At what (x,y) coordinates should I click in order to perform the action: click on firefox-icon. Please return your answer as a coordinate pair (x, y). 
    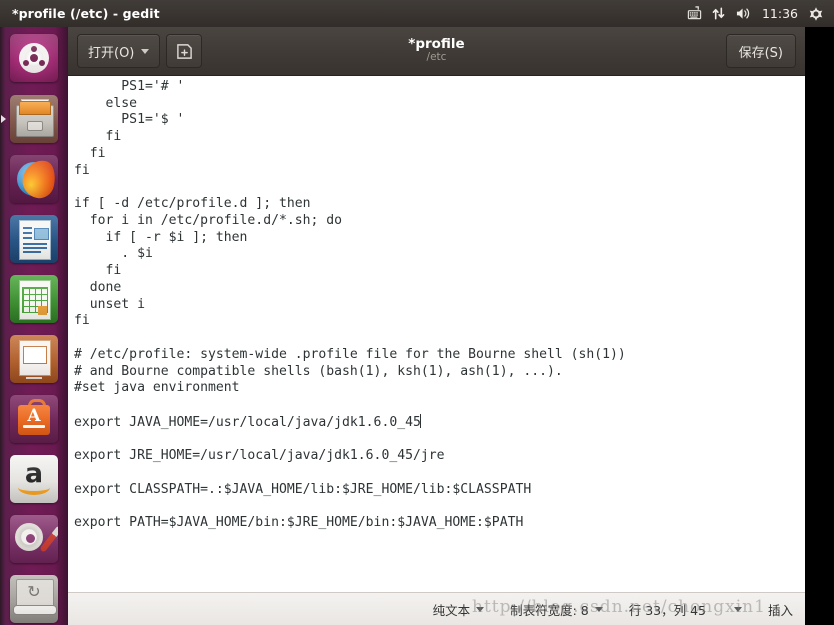
    Looking at the image, I should click on (34, 179).